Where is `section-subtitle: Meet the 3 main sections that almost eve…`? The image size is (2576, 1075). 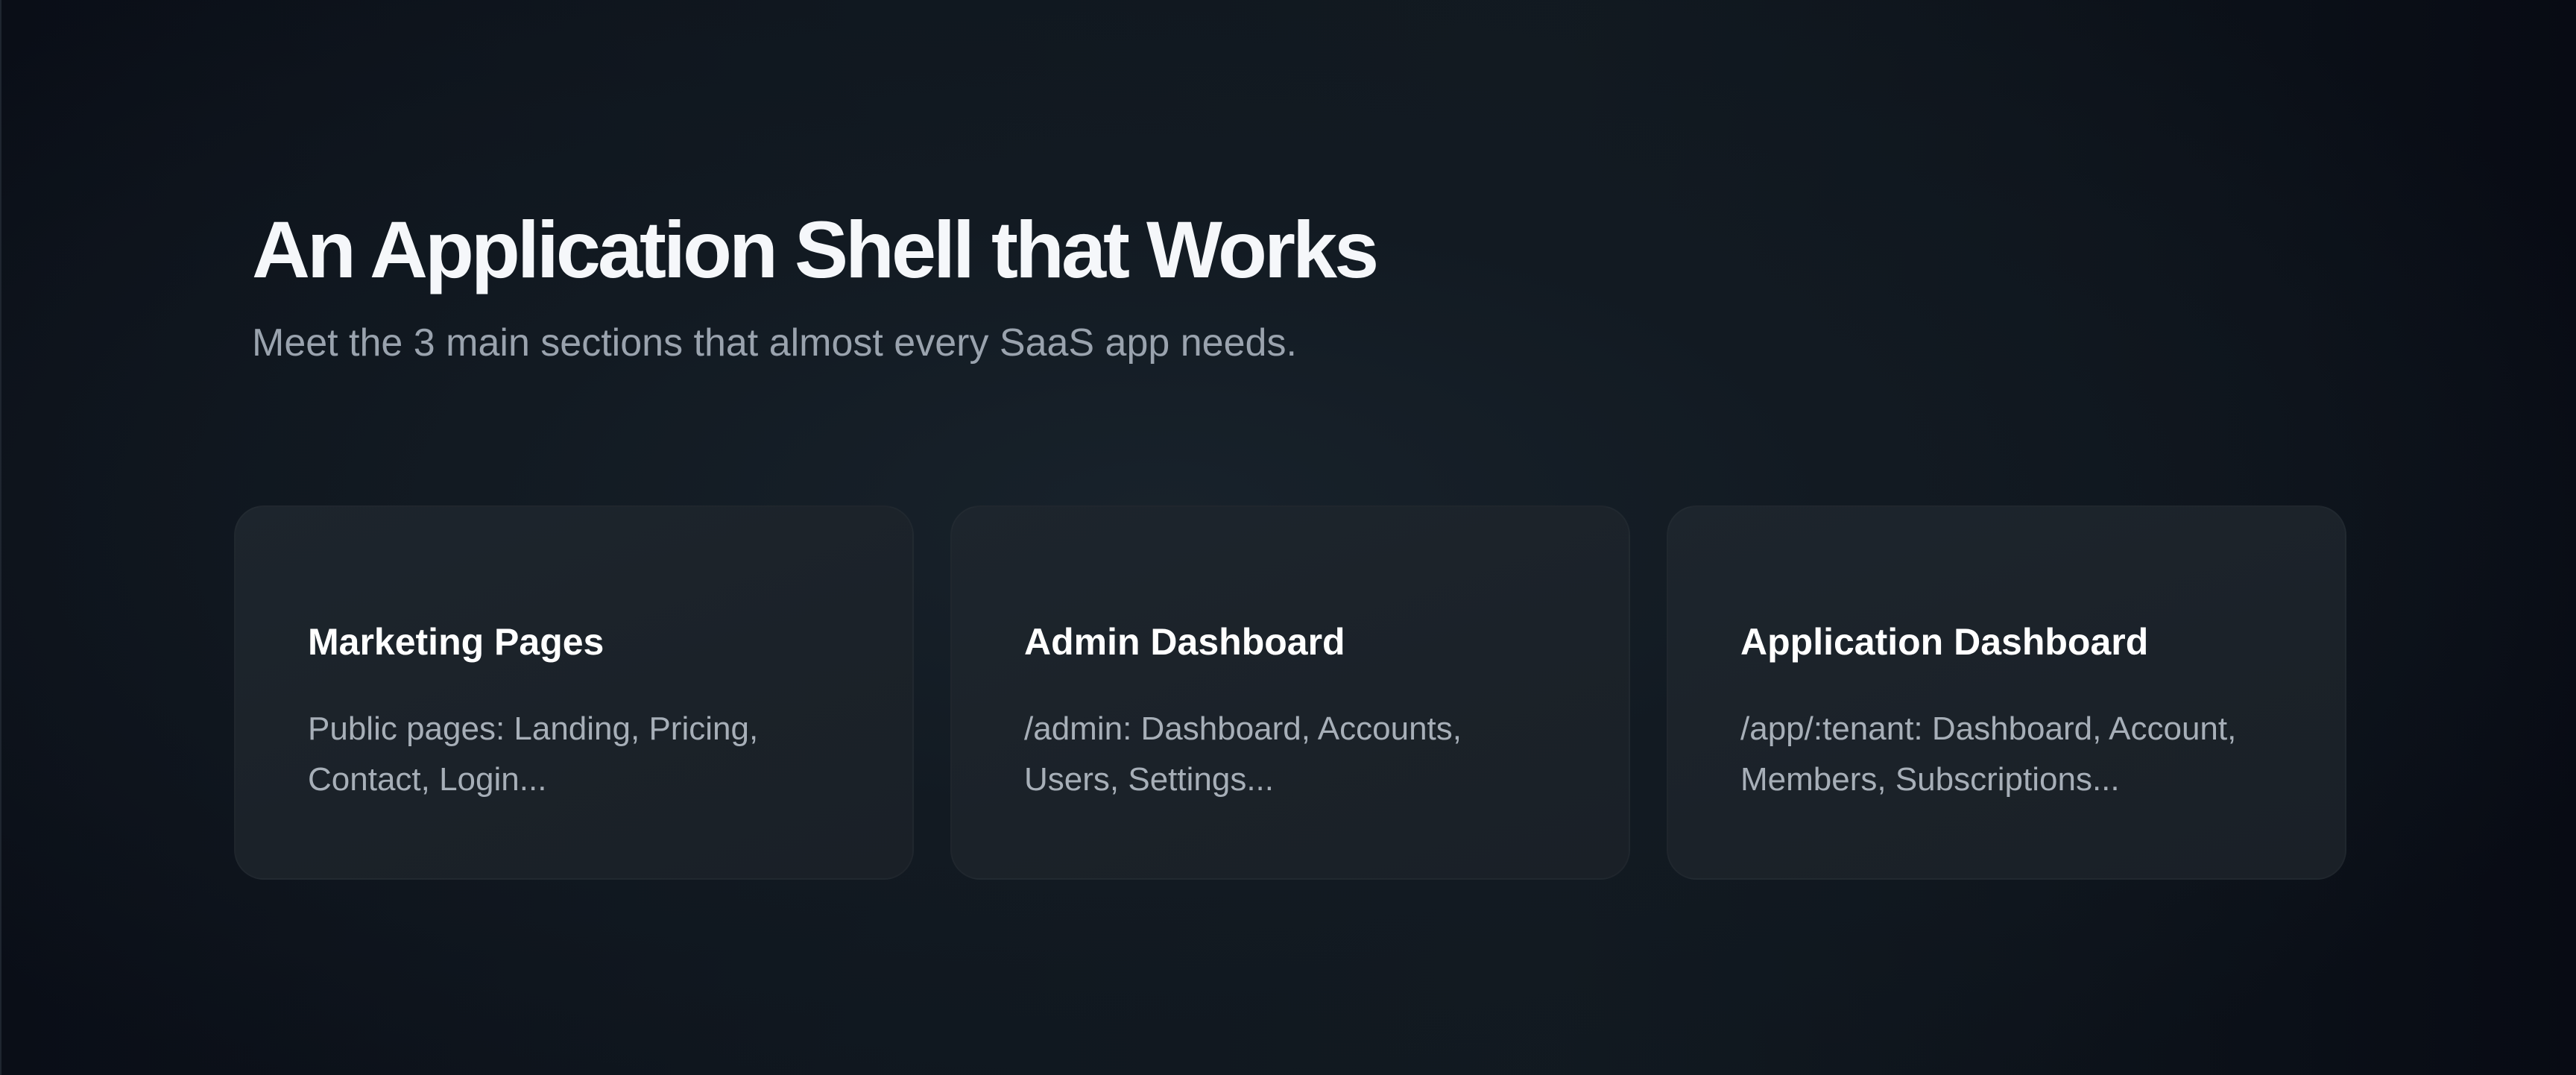
section-subtitle: Meet the 3 main sections that almost eve… is located at coordinates (775, 343).